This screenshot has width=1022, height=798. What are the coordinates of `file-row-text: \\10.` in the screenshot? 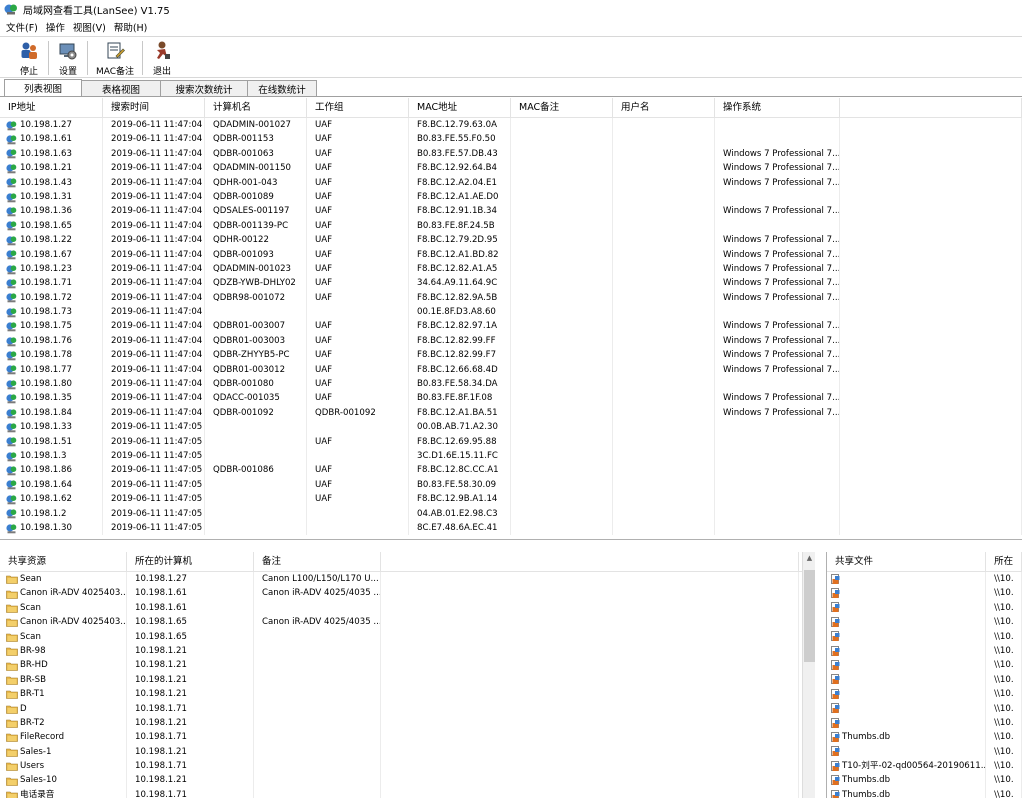 It's located at (1004, 579).